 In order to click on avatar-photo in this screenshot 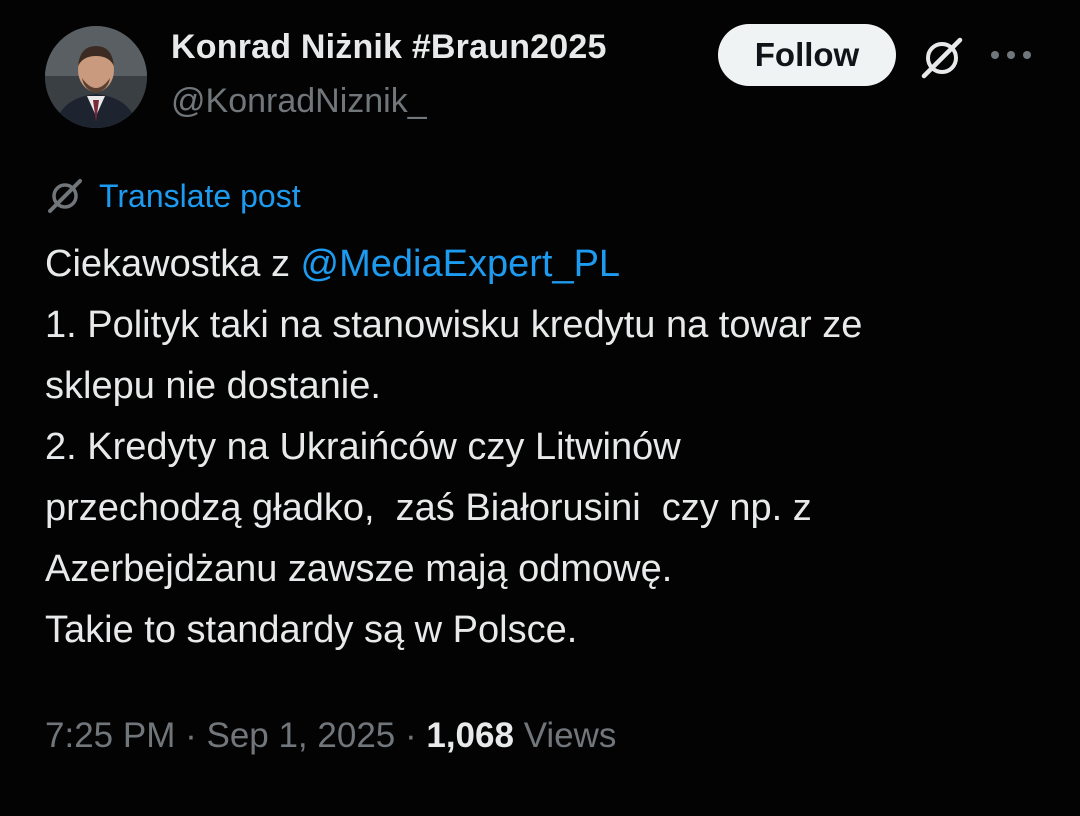, I will do `click(96, 77)`.